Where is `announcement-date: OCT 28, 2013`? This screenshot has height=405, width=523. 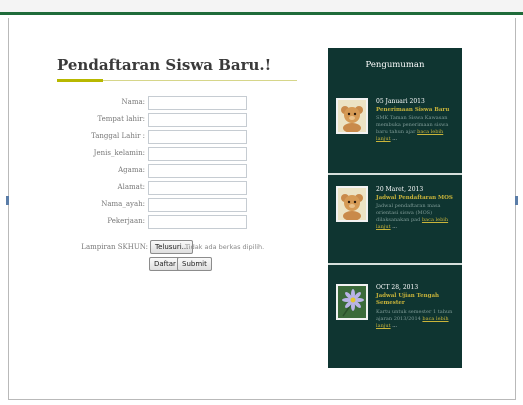
announcement-date: OCT 28, 2013 is located at coordinates (397, 287).